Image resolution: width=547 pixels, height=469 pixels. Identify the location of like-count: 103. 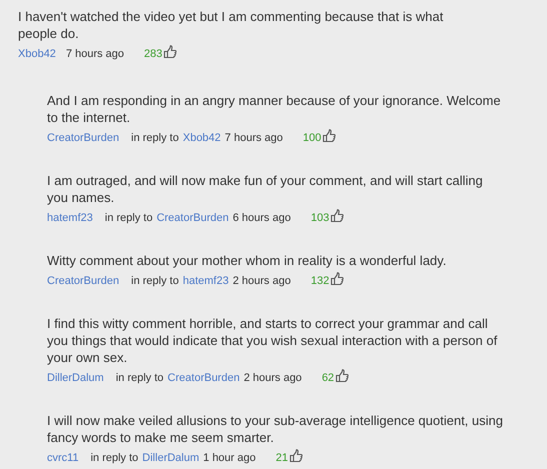
(320, 218).